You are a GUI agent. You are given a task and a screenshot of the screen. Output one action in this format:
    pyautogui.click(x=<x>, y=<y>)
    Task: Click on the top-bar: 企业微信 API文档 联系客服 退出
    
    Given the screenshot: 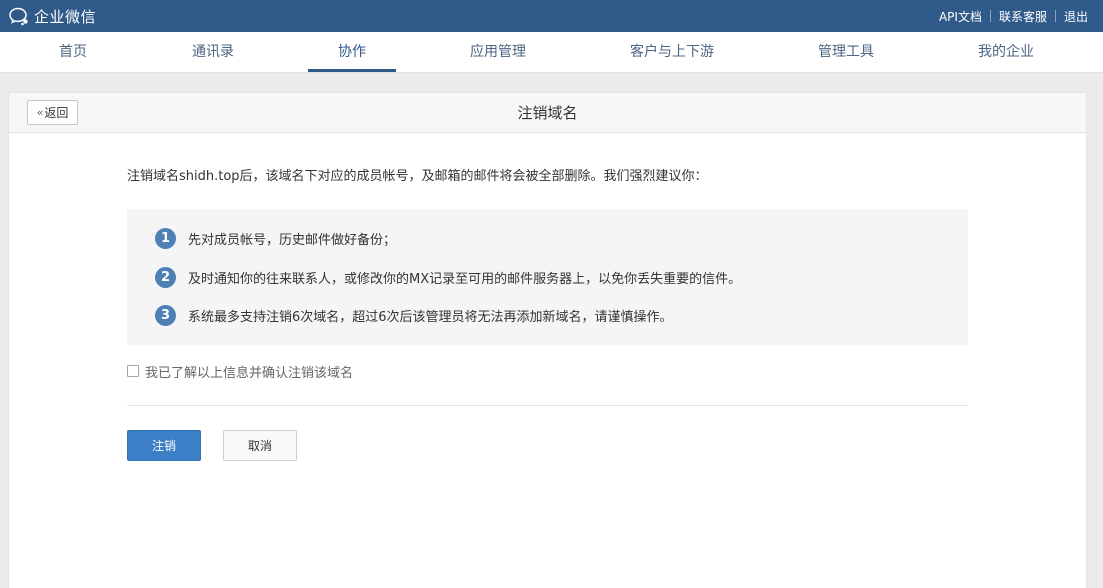 What is the action you would take?
    pyautogui.click(x=551, y=16)
    